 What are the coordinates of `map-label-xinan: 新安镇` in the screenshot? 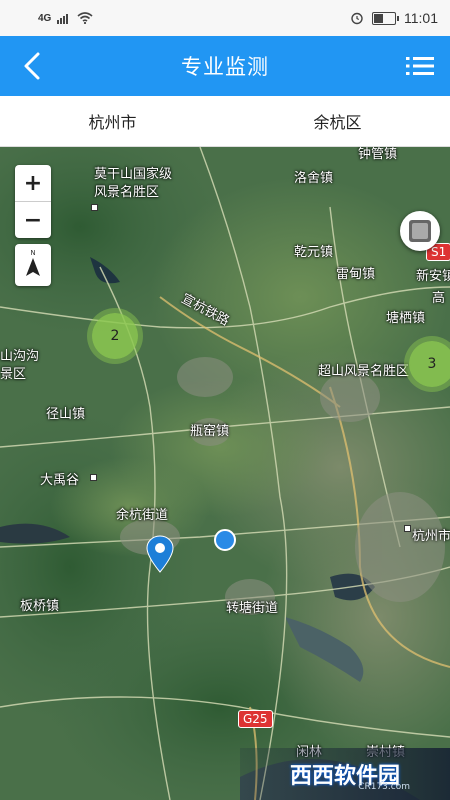 It's located at (433, 276).